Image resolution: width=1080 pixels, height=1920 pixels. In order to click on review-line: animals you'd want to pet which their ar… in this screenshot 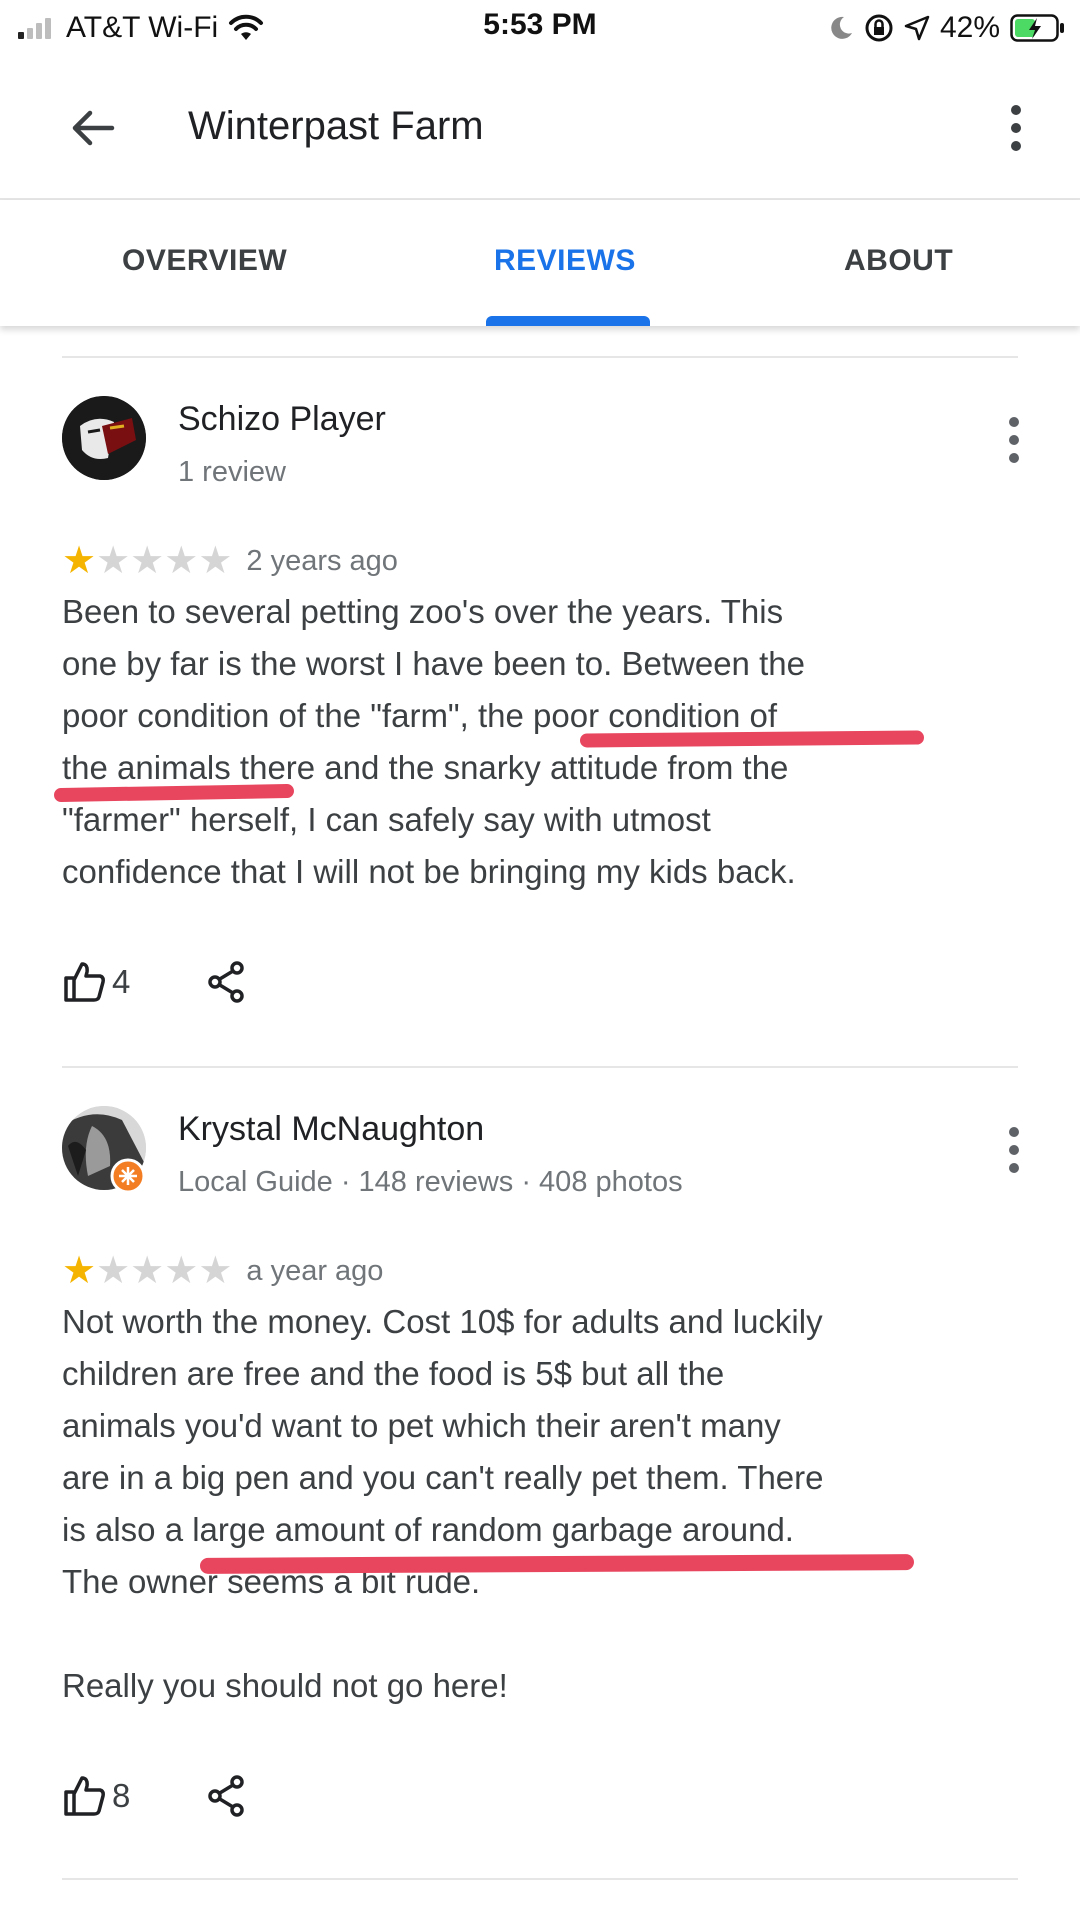, I will do `click(421, 1425)`.